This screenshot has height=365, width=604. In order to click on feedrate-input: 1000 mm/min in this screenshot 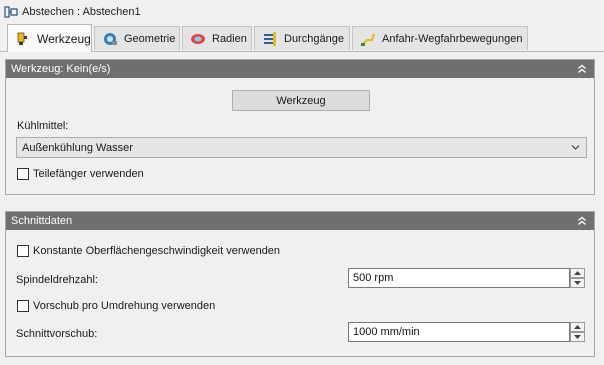, I will do `click(459, 332)`.